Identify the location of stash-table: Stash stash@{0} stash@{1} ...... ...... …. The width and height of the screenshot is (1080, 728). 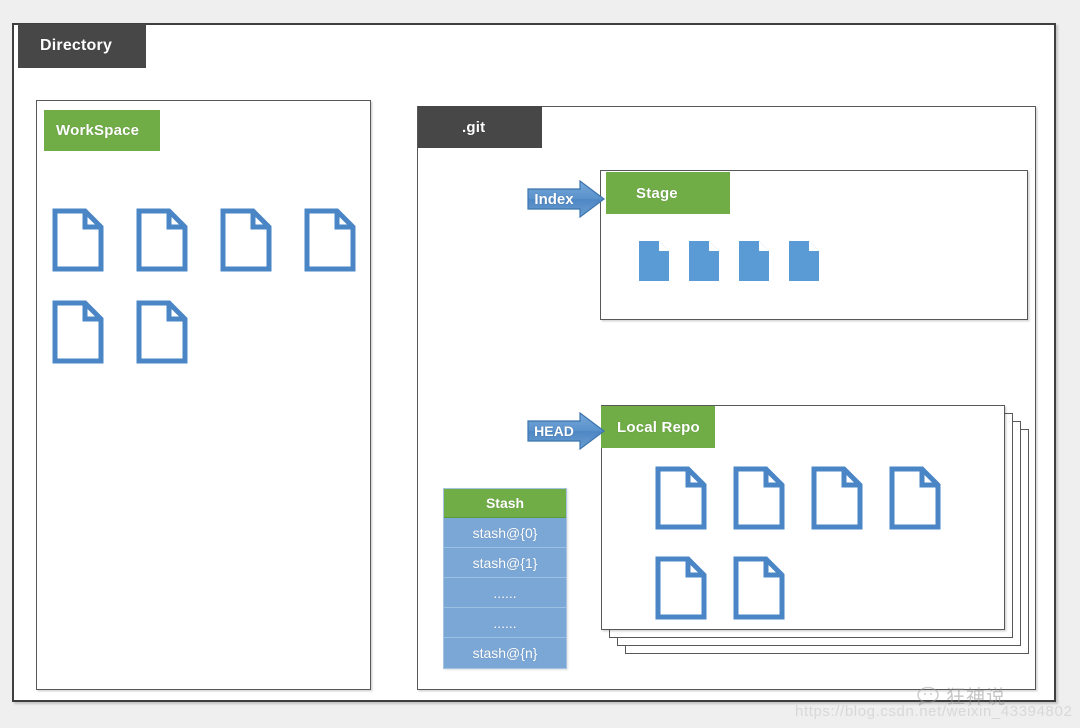
(505, 578).